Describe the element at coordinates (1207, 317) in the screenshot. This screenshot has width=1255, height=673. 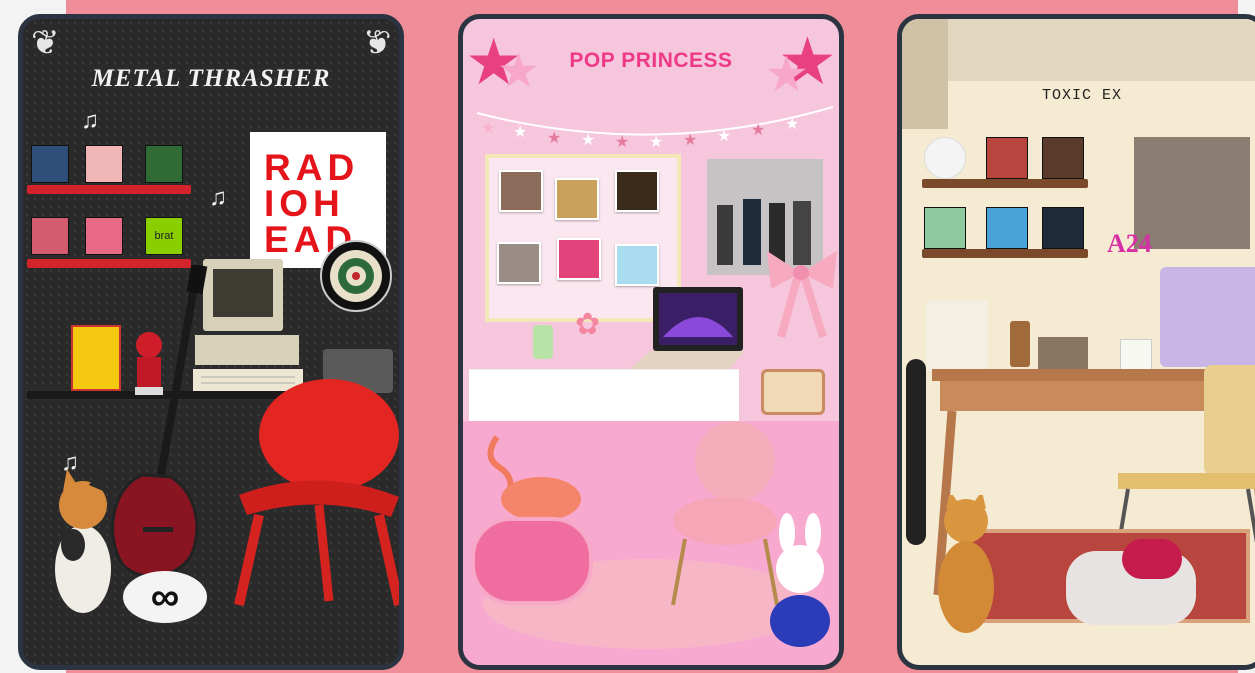
I see `record-player-icon` at that location.